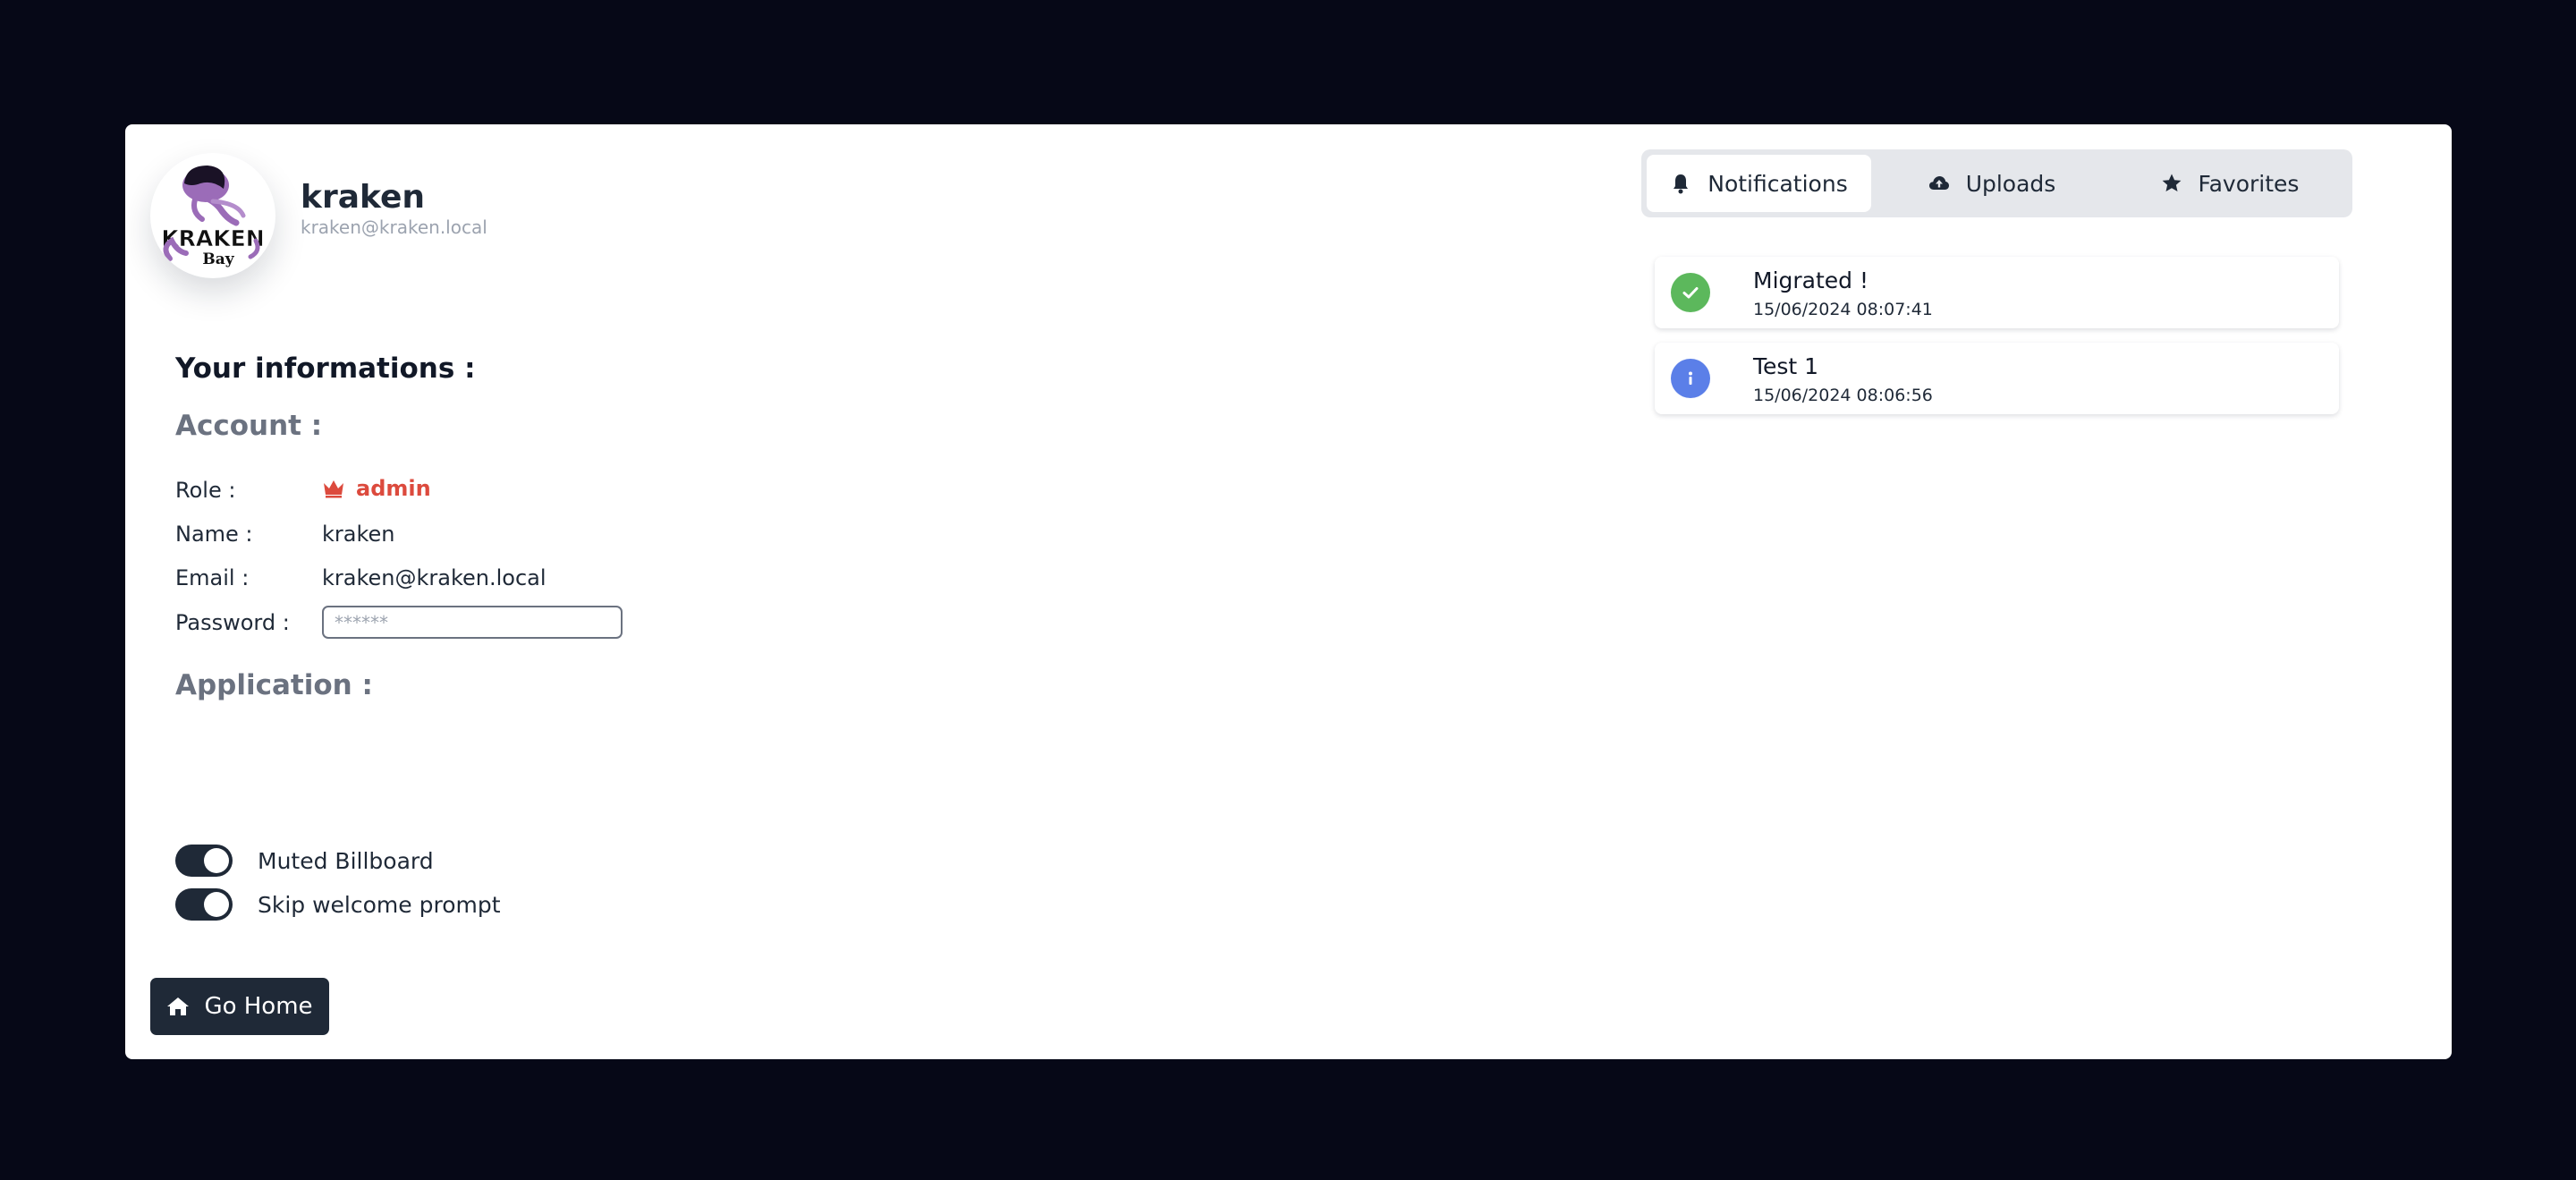 Image resolution: width=2576 pixels, height=1180 pixels. I want to click on star-icon, so click(2171, 184).